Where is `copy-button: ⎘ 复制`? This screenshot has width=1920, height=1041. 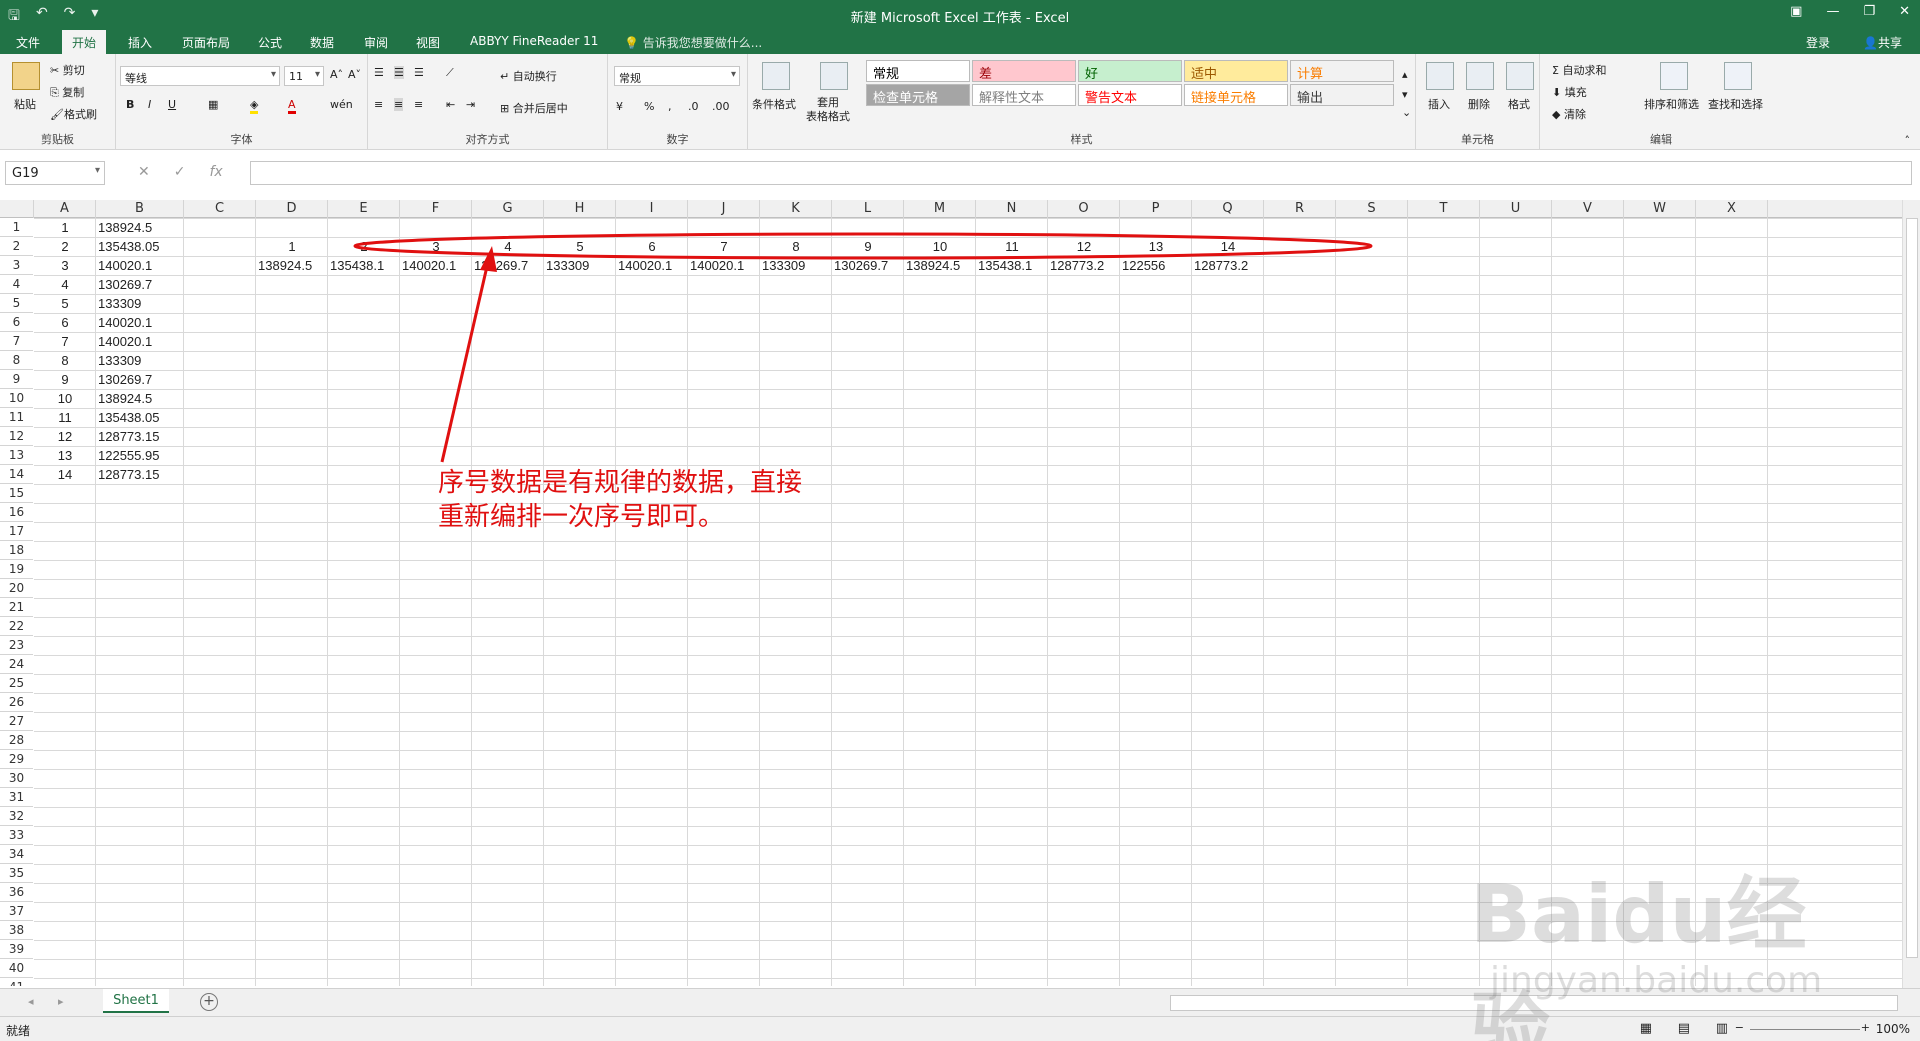 copy-button: ⎘ 复制 is located at coordinates (67, 92).